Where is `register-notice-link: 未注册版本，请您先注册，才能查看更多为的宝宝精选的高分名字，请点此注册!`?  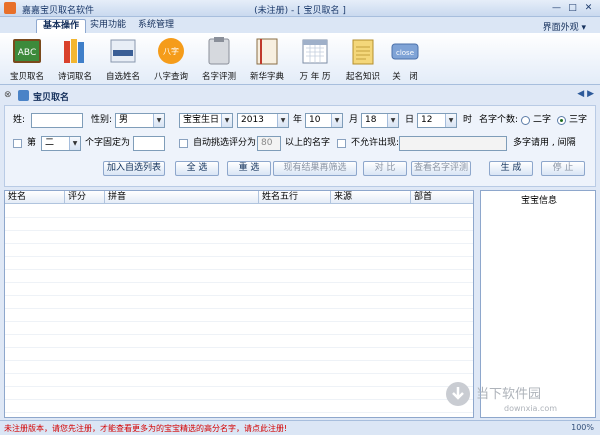
register-notice-link: 未注册版本，请您先注册，才能查看更多为的宝宝精选的高分名字，请点此注册! is located at coordinates (145, 428).